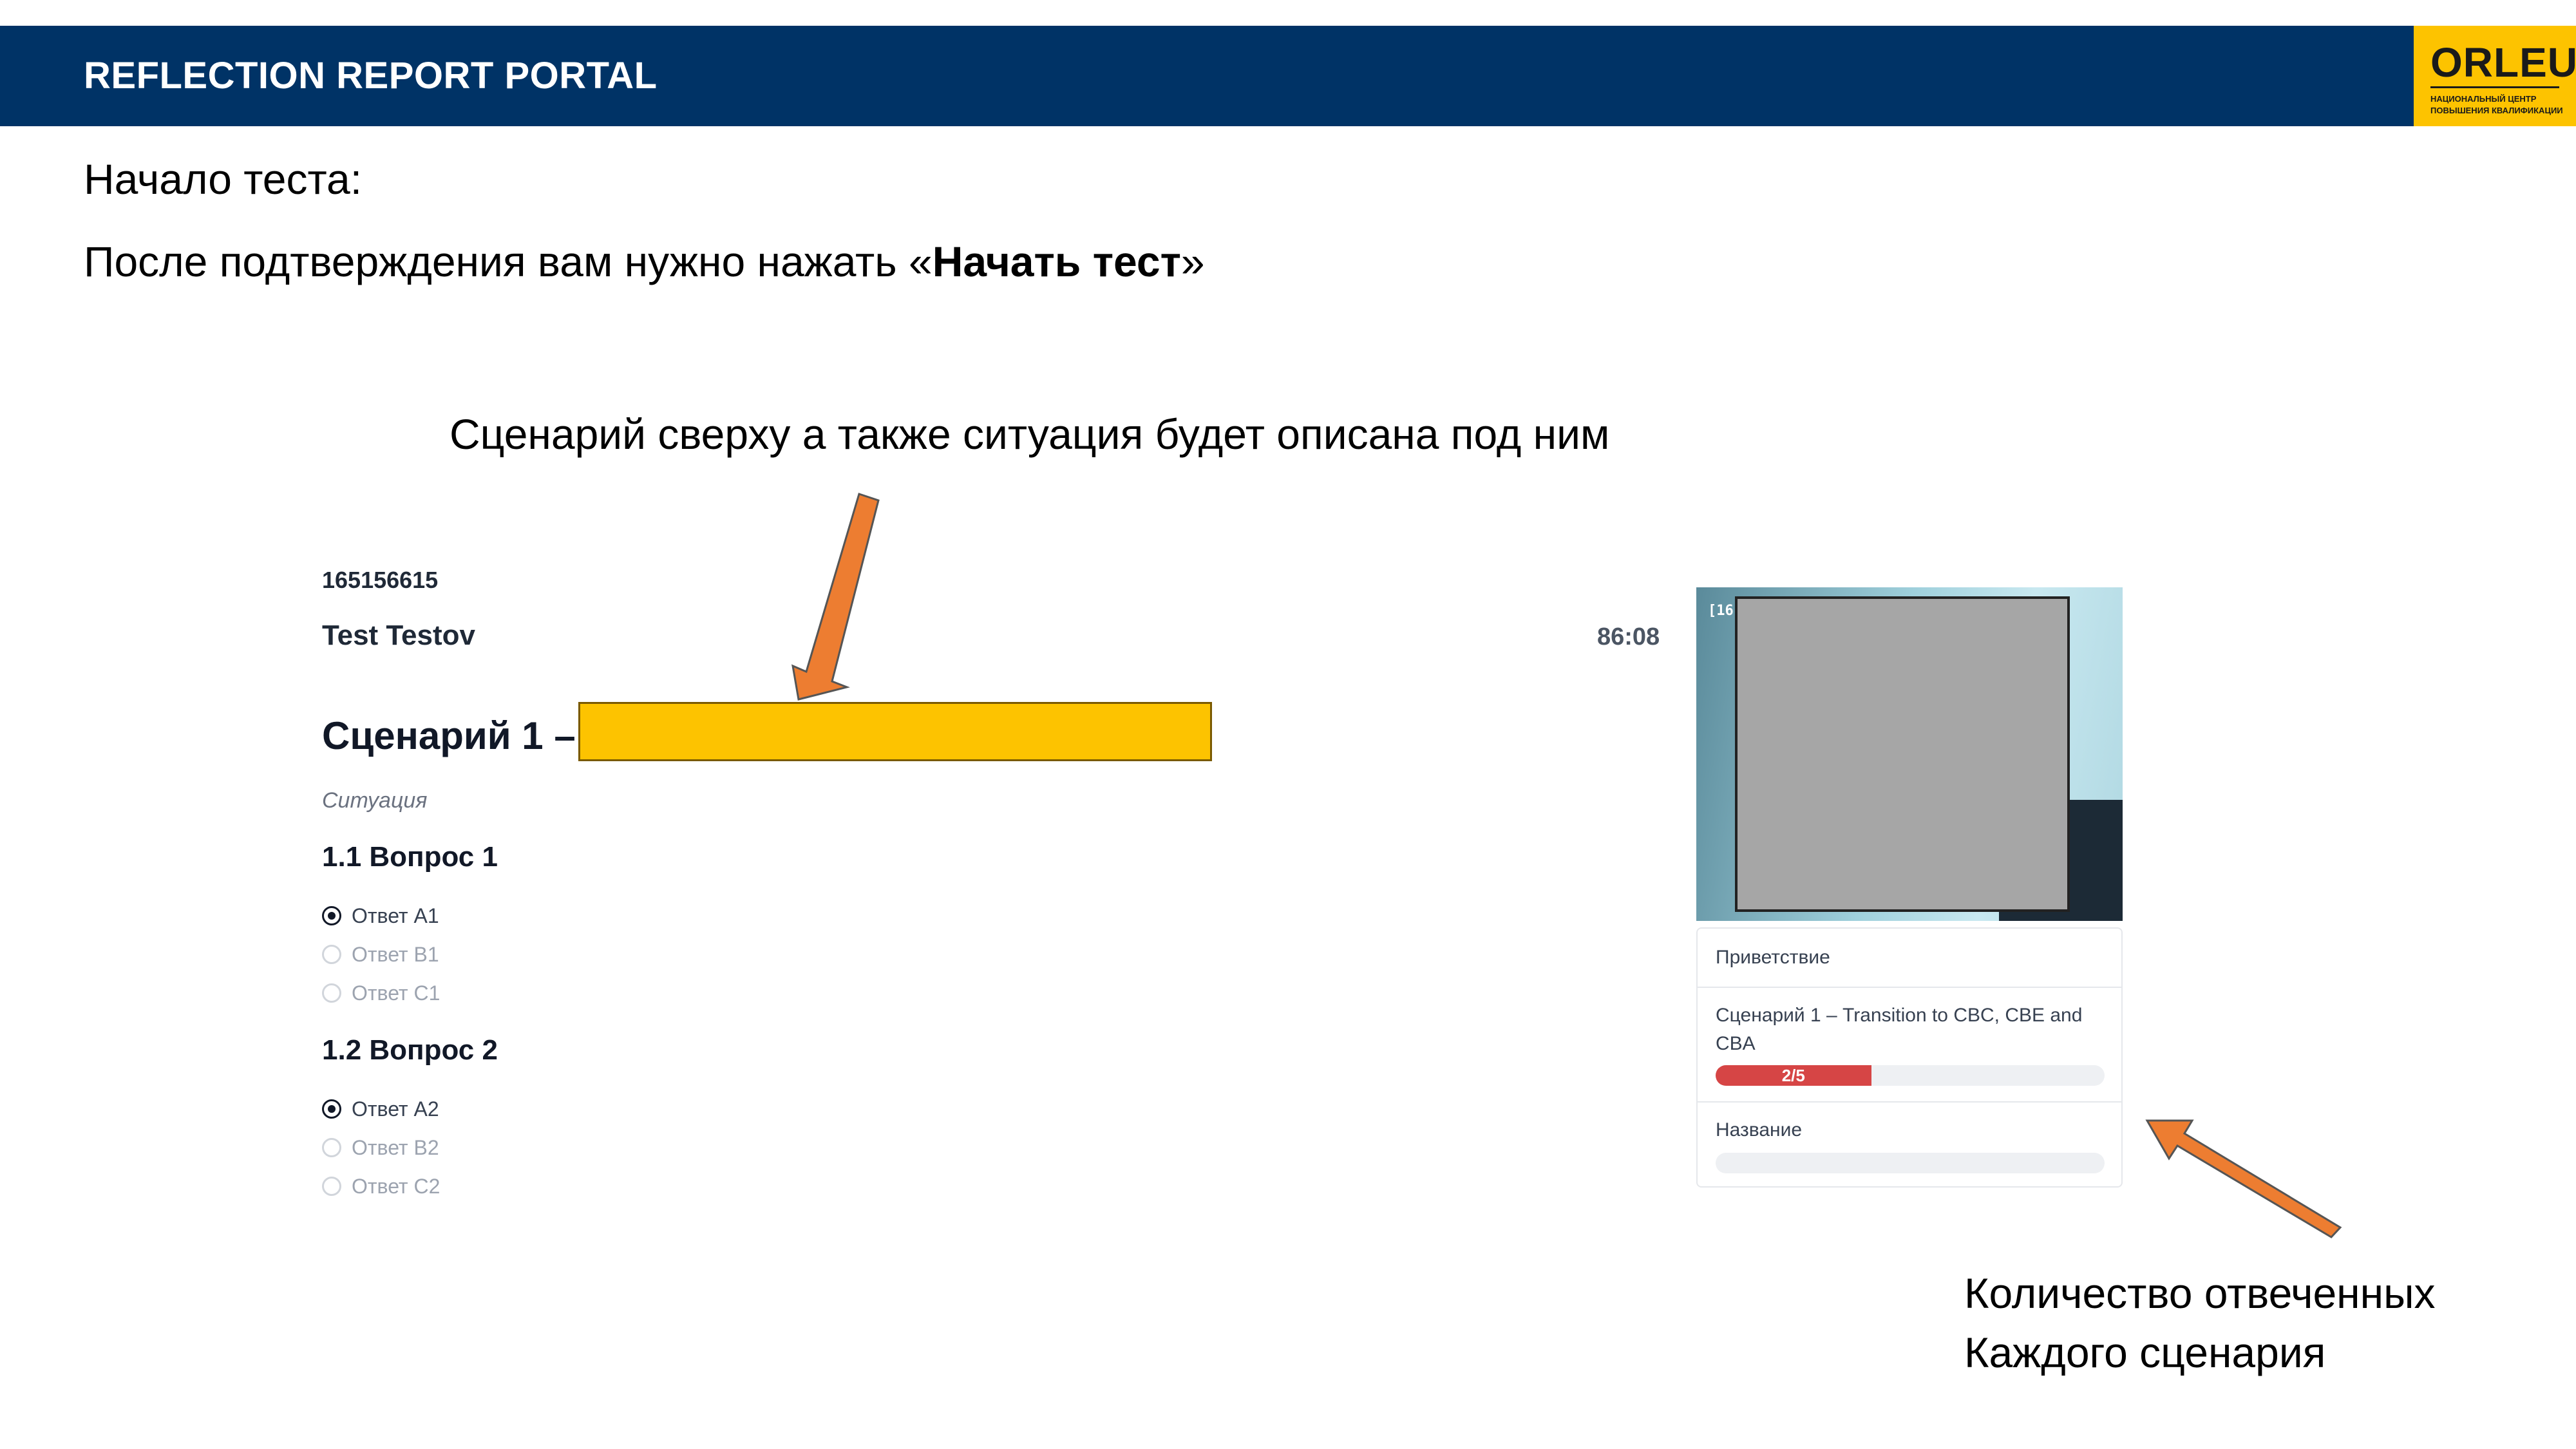  I want to click on arrow-to-progress, so click(2243, 1178).